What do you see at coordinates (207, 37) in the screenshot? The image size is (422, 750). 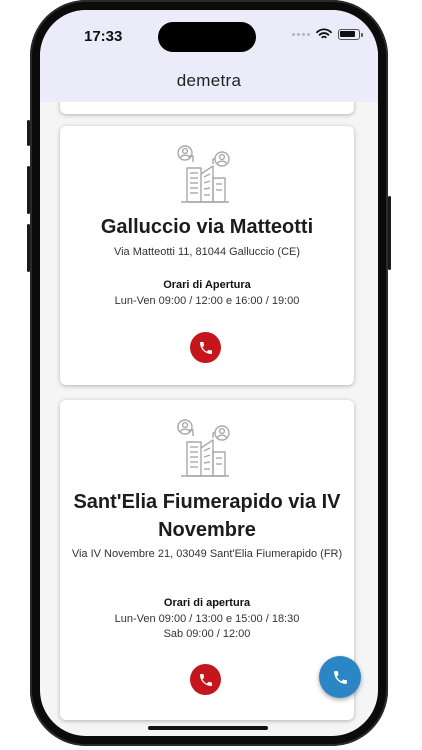 I see `dynamic-island` at bounding box center [207, 37].